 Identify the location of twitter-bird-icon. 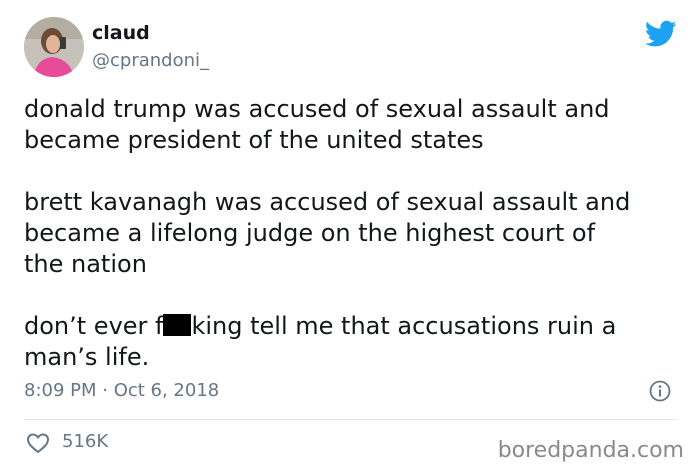
(661, 34).